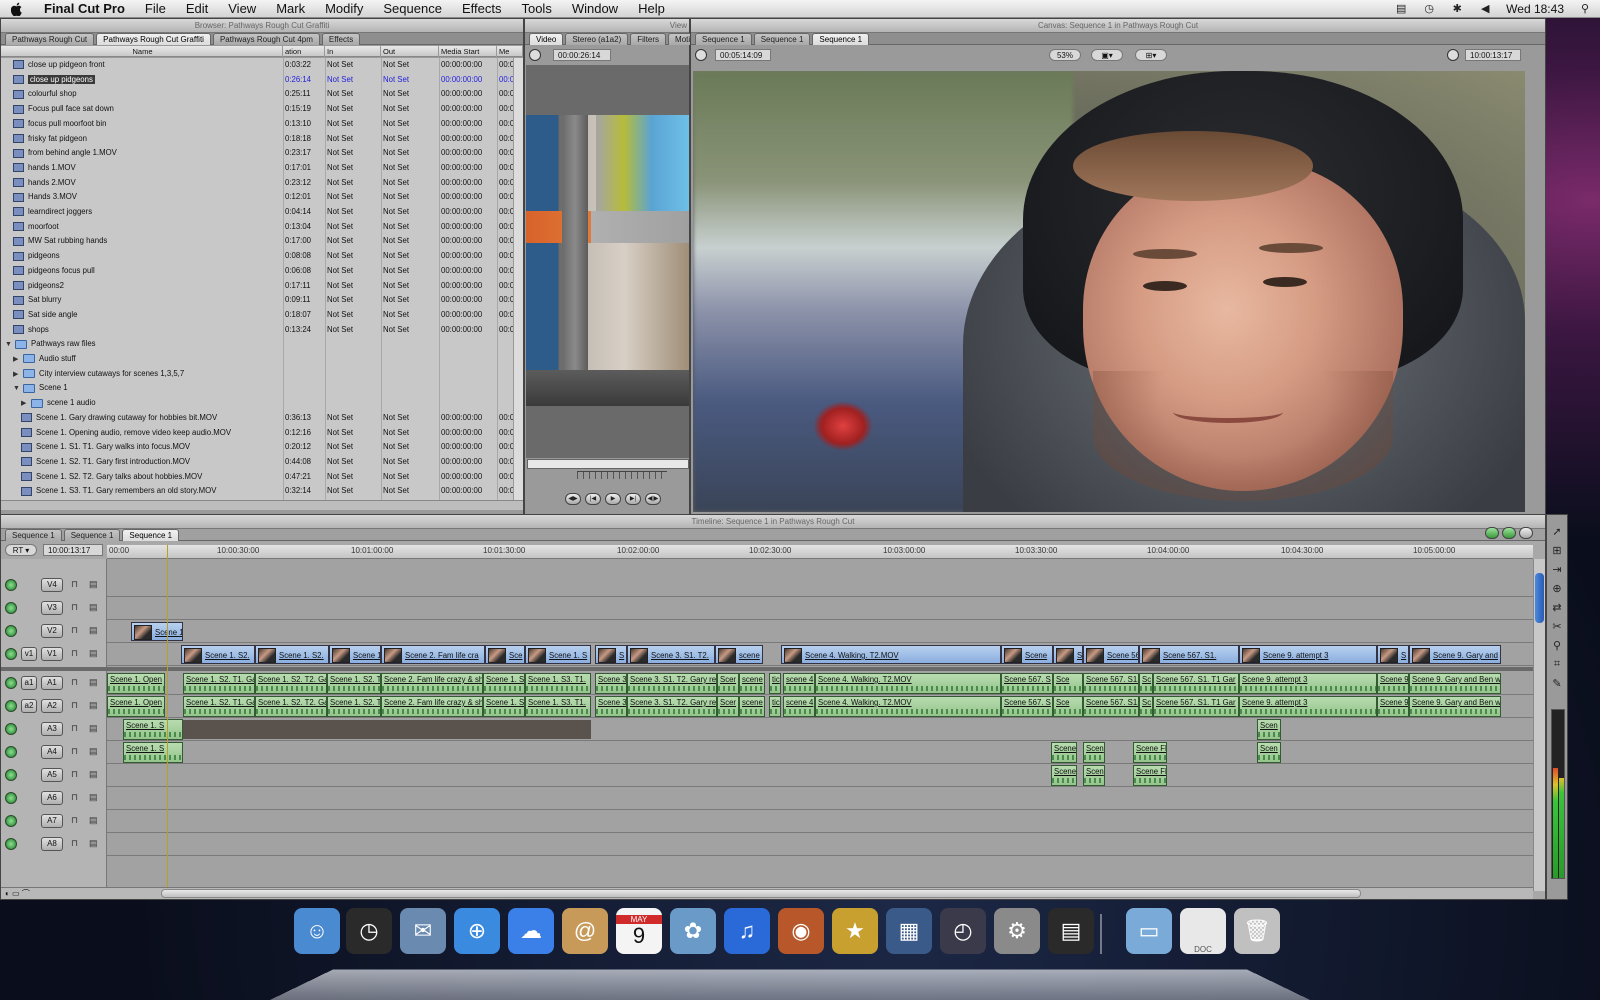 The width and height of the screenshot is (1600, 1000). I want to click on itunes-icon: ♫, so click(747, 931).